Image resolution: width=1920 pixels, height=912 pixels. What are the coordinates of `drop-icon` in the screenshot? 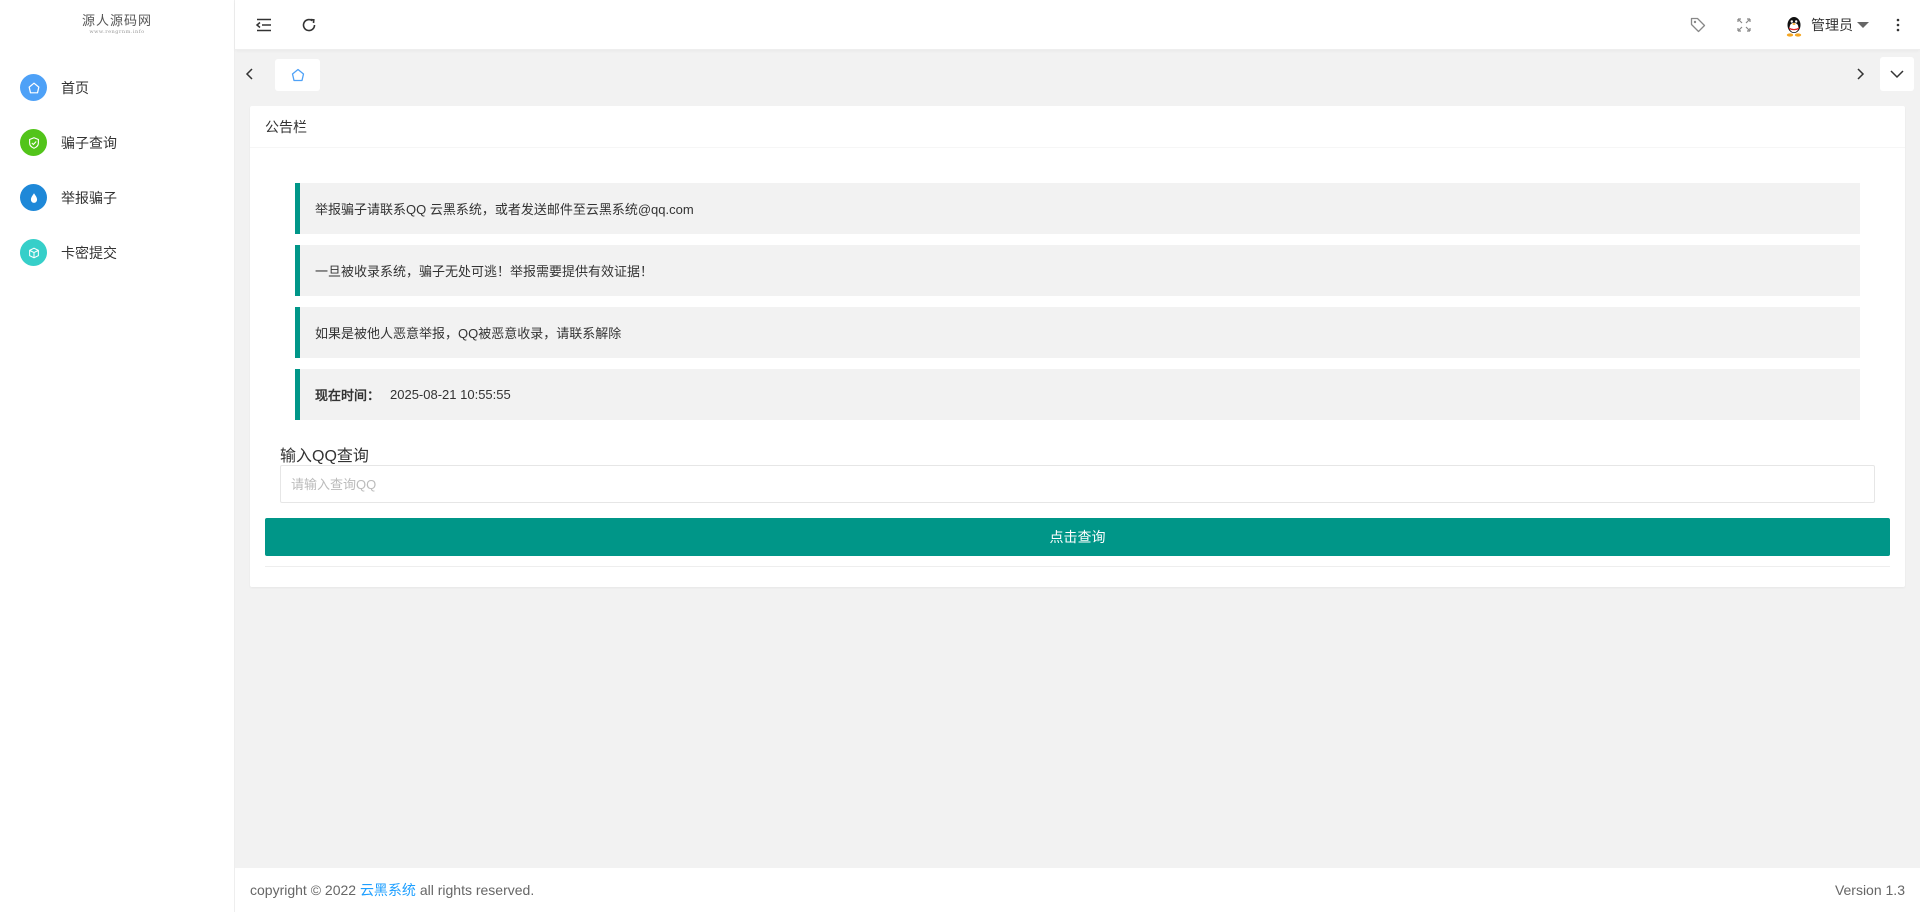 It's located at (33, 197).